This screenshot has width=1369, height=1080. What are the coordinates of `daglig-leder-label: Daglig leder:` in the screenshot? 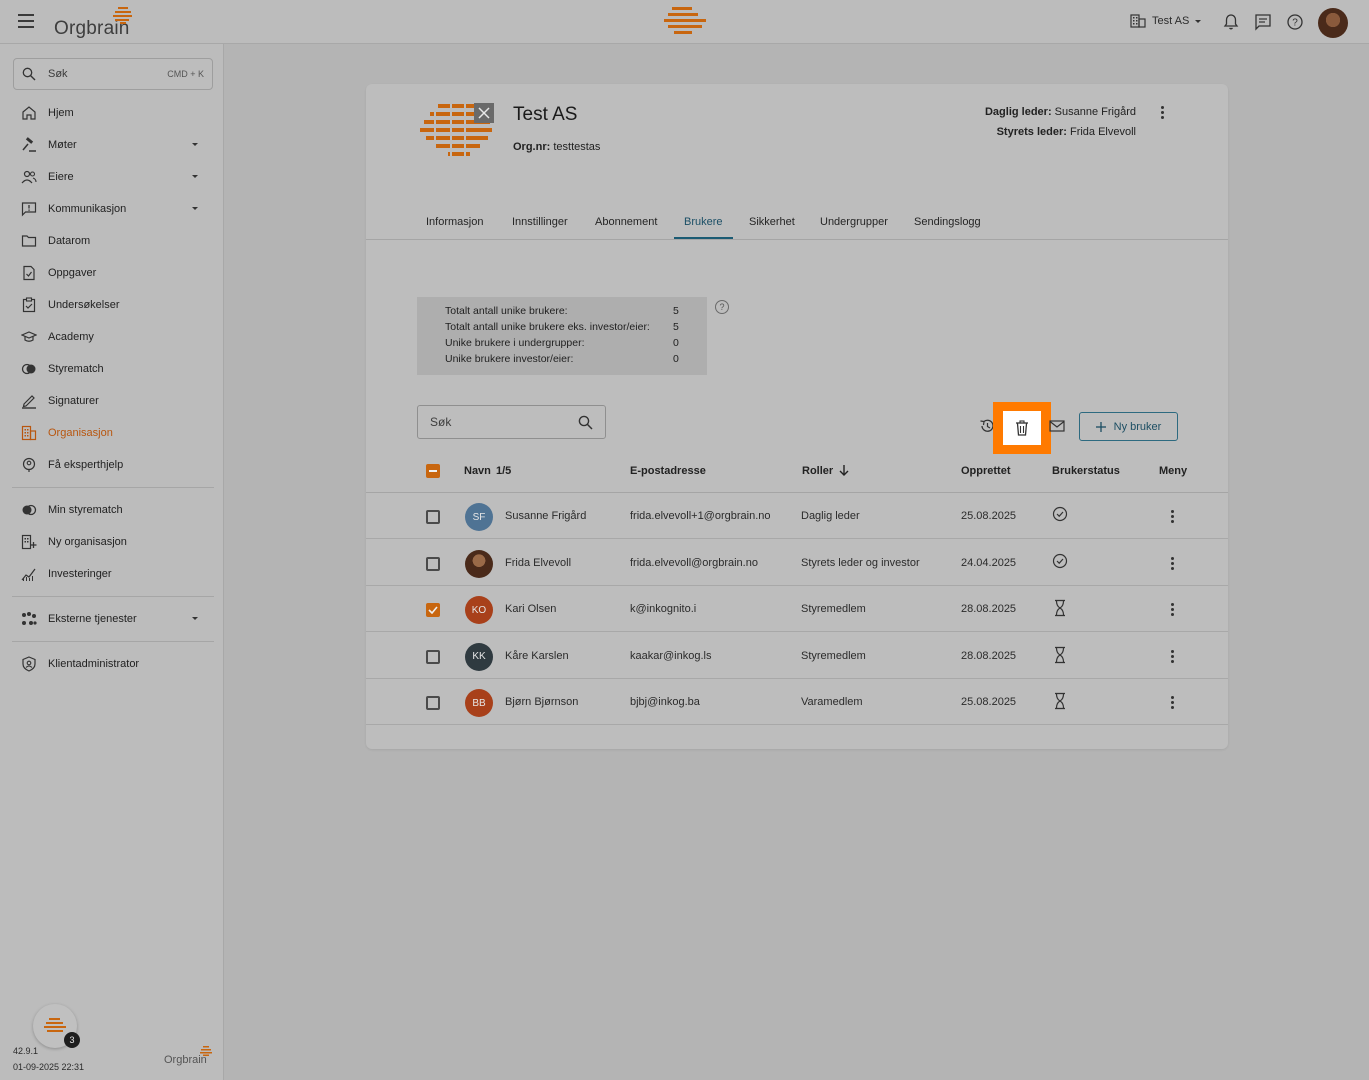 It's located at (1018, 112).